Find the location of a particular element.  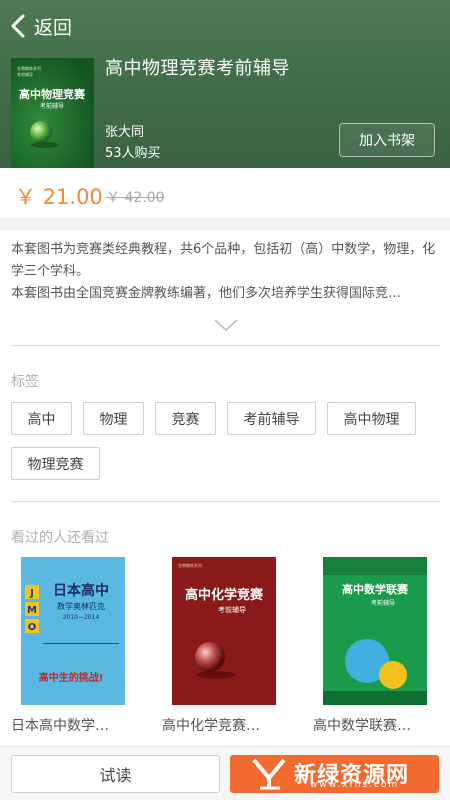

chevron-left-icon is located at coordinates (18, 26).